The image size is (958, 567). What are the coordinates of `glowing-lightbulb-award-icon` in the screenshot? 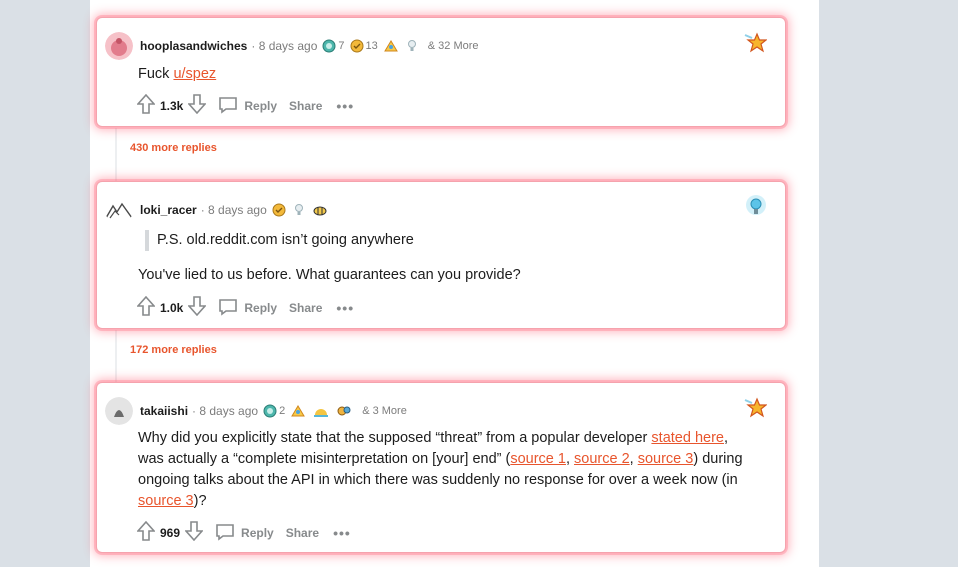 It's located at (756, 209).